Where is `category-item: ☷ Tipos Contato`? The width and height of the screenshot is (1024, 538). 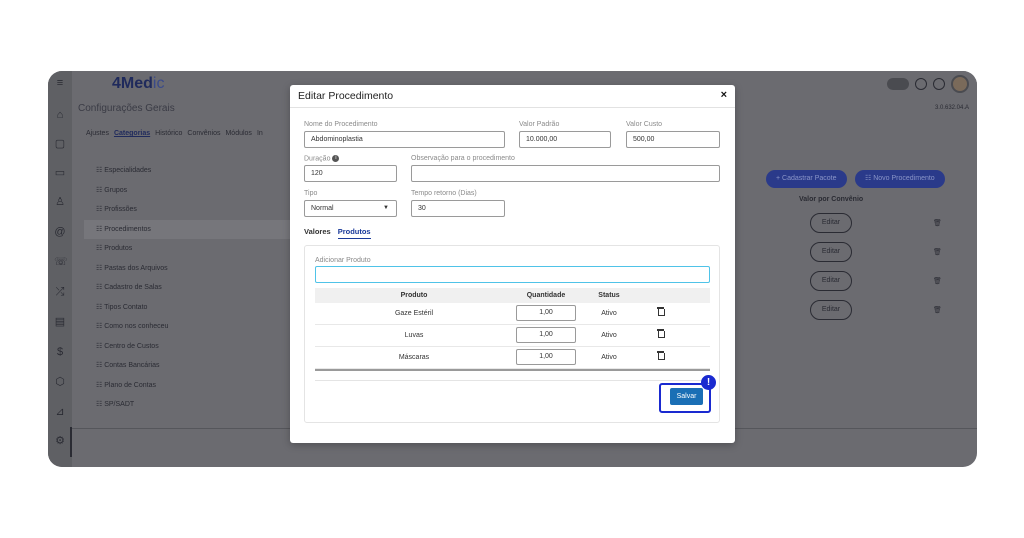
category-item: ☷ Tipos Contato is located at coordinates (189, 308).